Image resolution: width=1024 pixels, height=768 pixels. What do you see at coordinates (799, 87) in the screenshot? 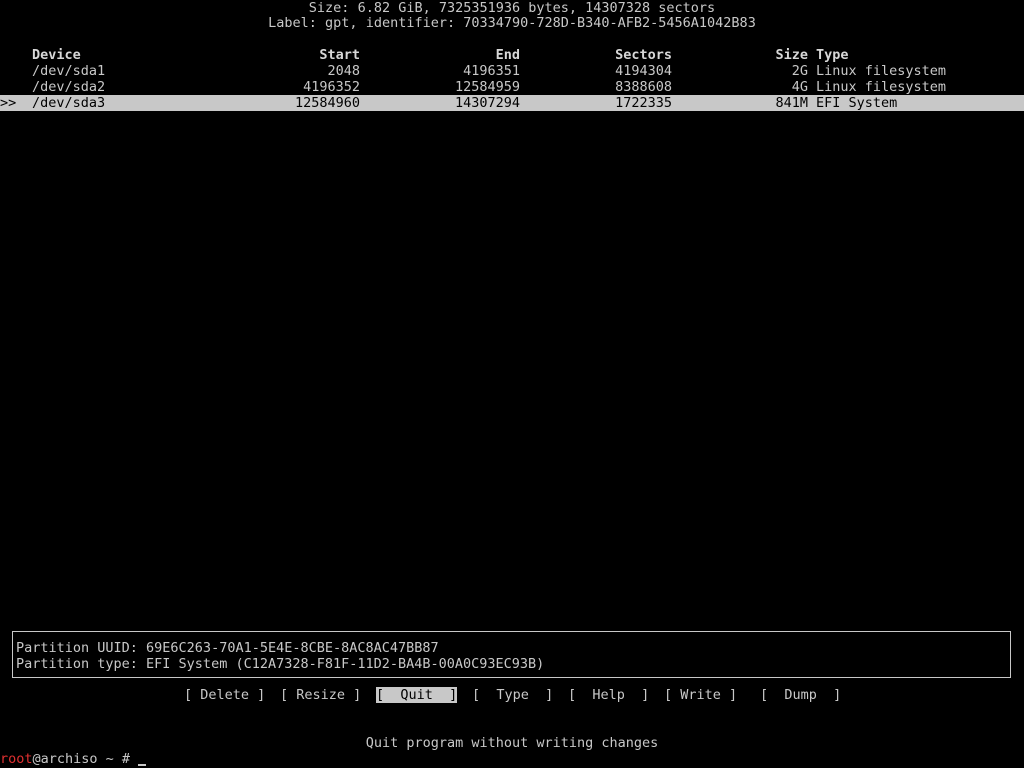
I see `row-size: 4G` at bounding box center [799, 87].